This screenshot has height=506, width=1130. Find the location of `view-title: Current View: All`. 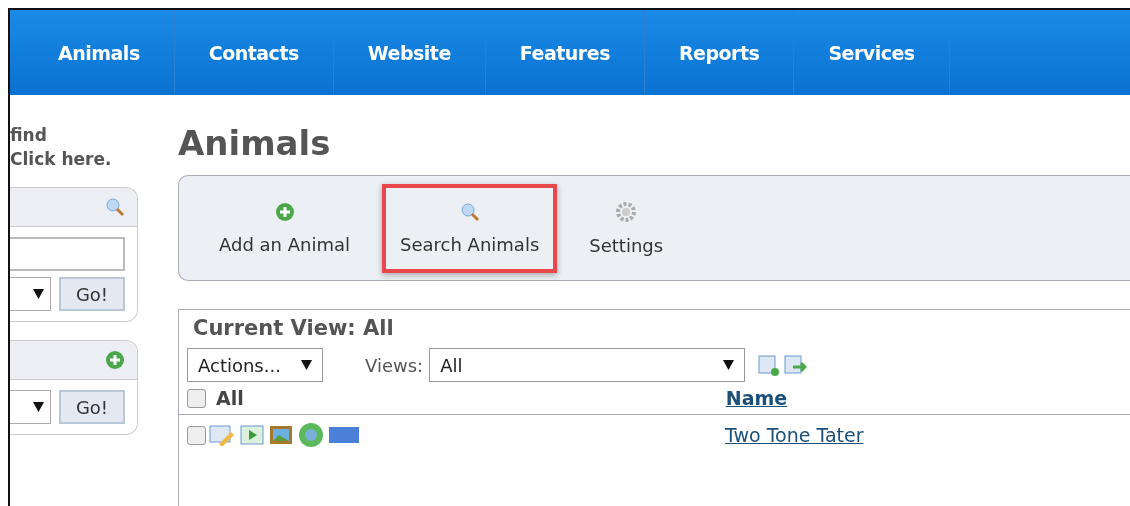

view-title: Current View: All is located at coordinates (294, 328).